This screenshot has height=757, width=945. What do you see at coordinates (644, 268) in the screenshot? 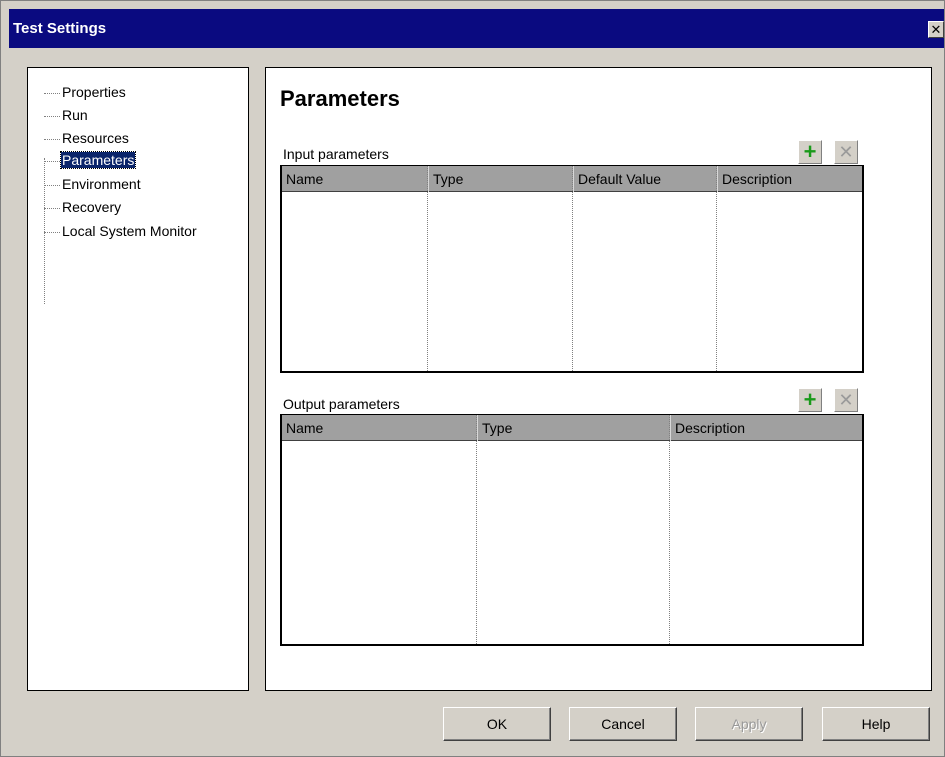
I see `column-default-value: Default Value` at bounding box center [644, 268].